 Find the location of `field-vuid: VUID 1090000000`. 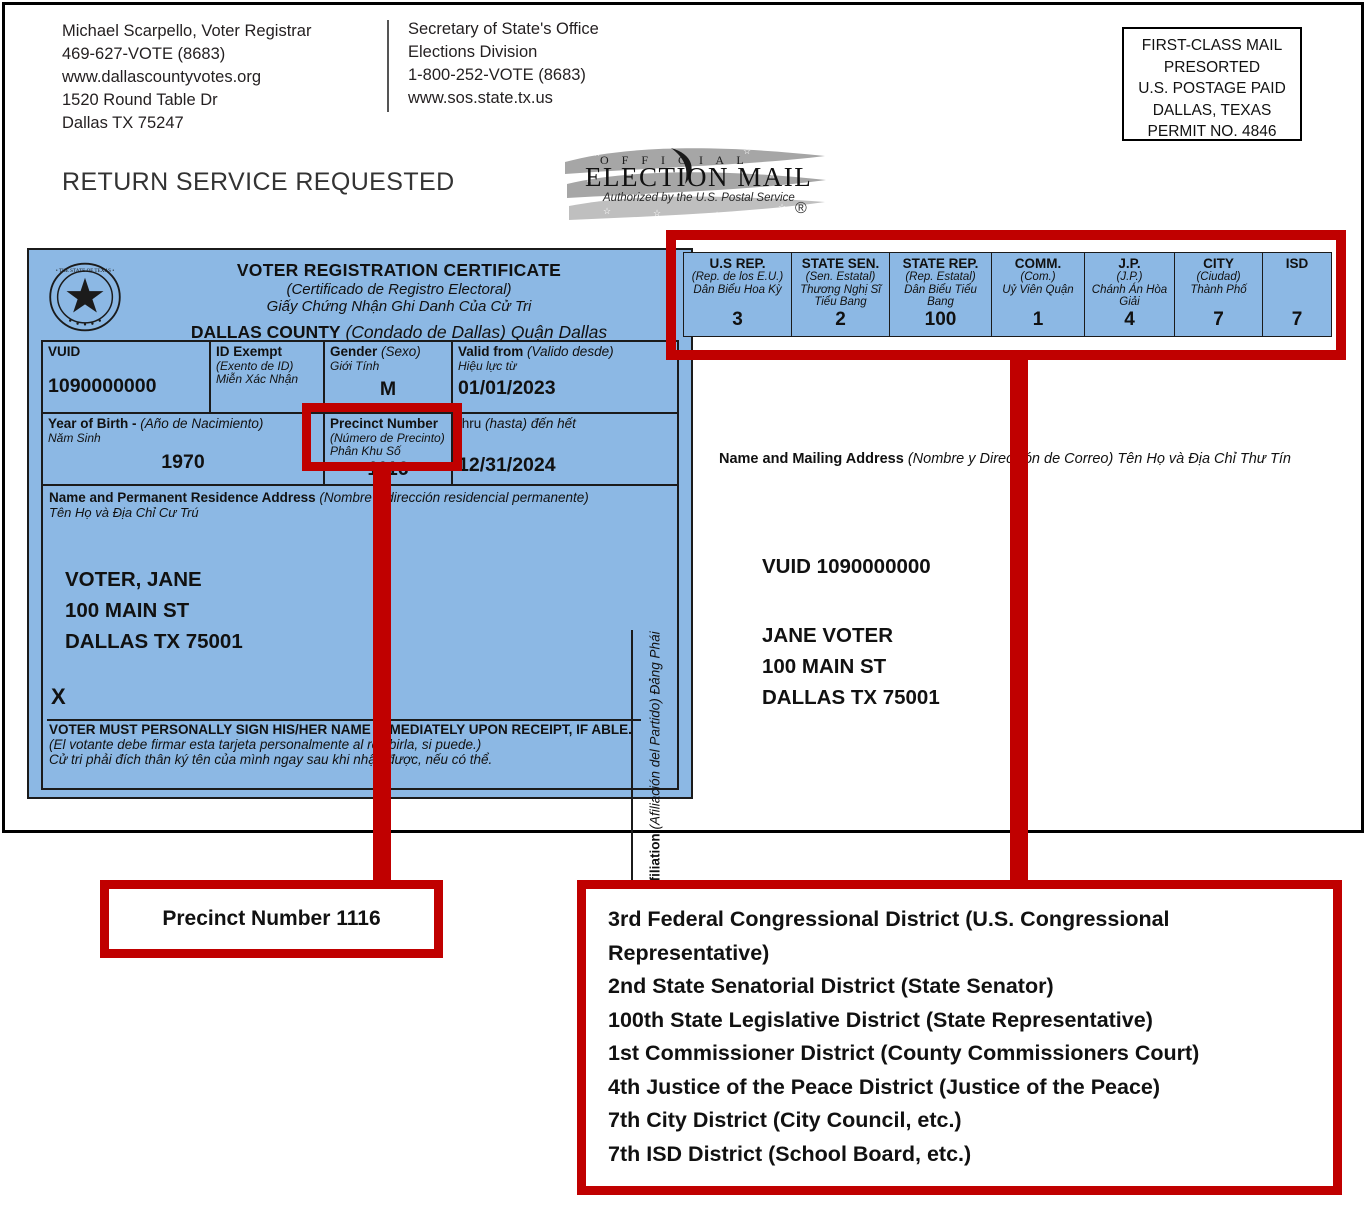

field-vuid: VUID 1090000000 is located at coordinates (127, 377).